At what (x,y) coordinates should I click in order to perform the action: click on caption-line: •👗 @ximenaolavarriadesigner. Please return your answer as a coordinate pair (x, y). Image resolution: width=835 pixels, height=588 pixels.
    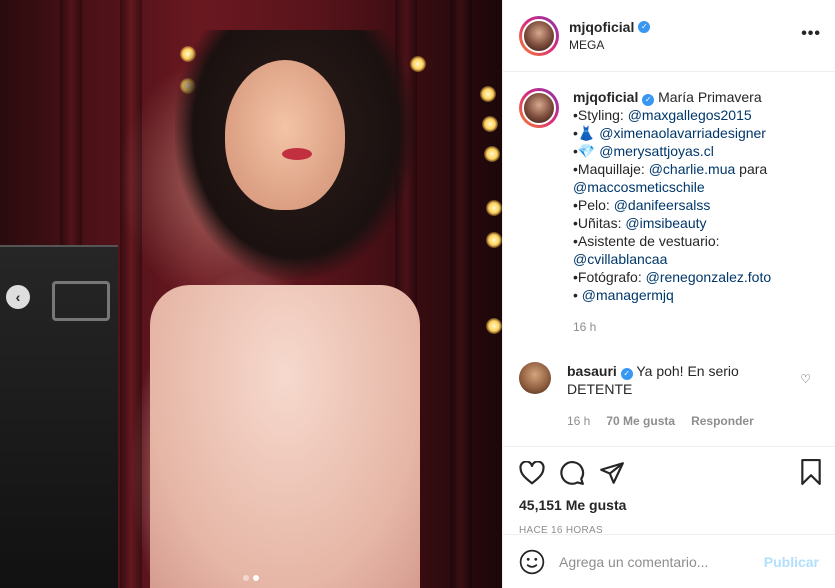
    Looking at the image, I should click on (672, 133).